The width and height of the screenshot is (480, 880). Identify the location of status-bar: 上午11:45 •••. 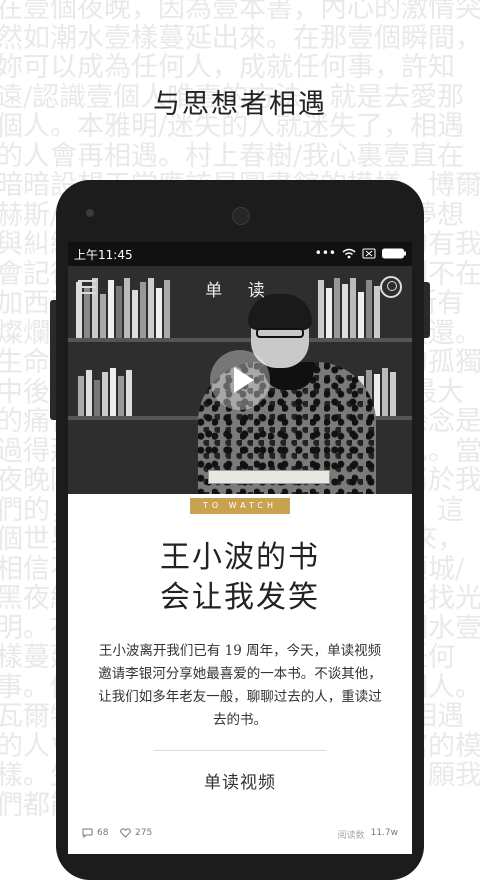
(240, 254).